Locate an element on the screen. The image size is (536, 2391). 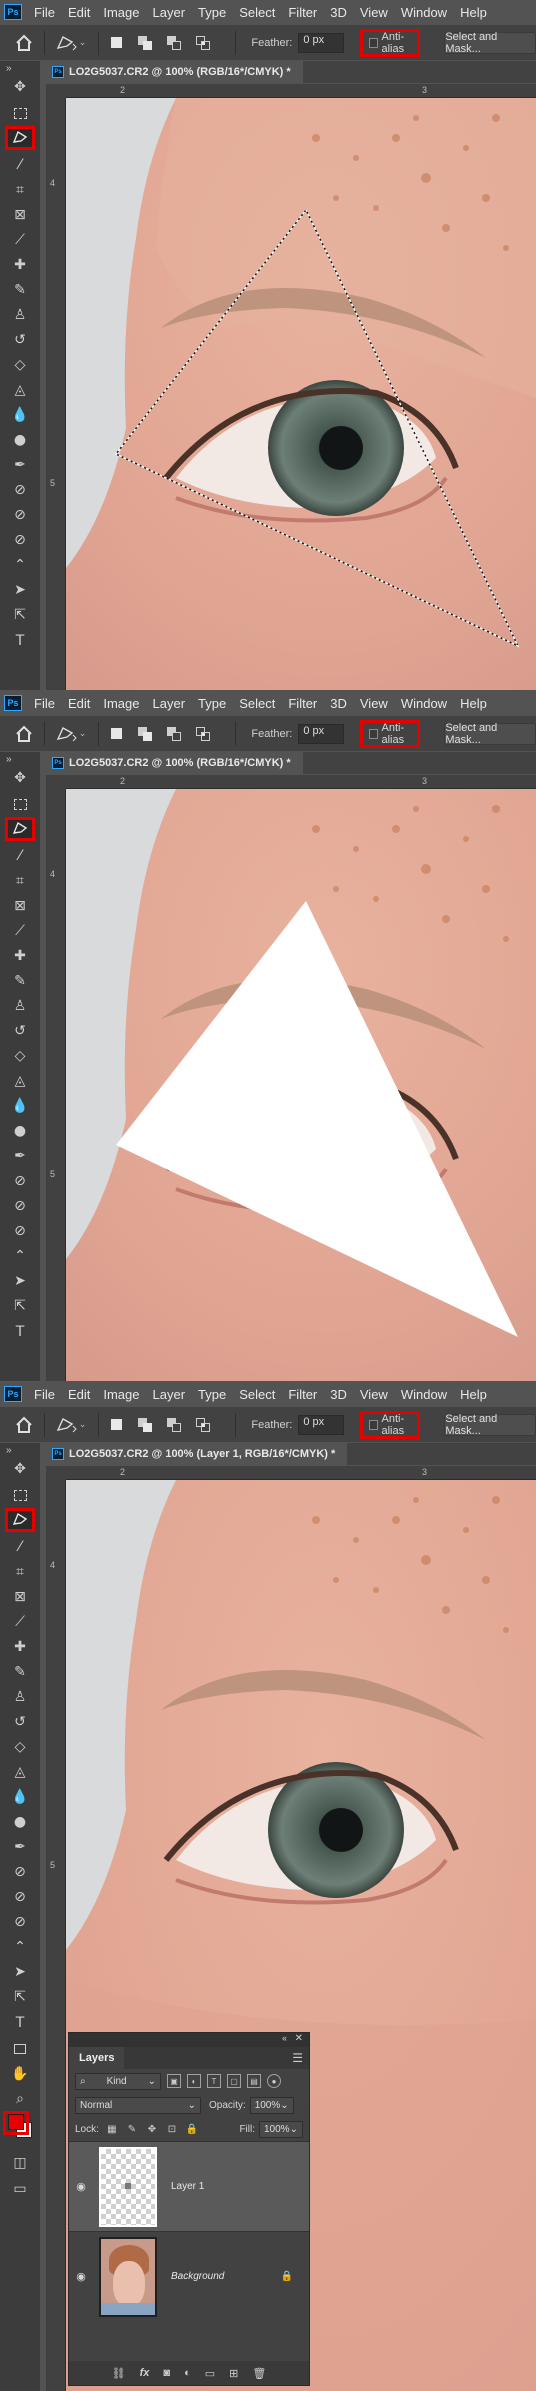
add-to-selection-icon is located at coordinates (145, 734).